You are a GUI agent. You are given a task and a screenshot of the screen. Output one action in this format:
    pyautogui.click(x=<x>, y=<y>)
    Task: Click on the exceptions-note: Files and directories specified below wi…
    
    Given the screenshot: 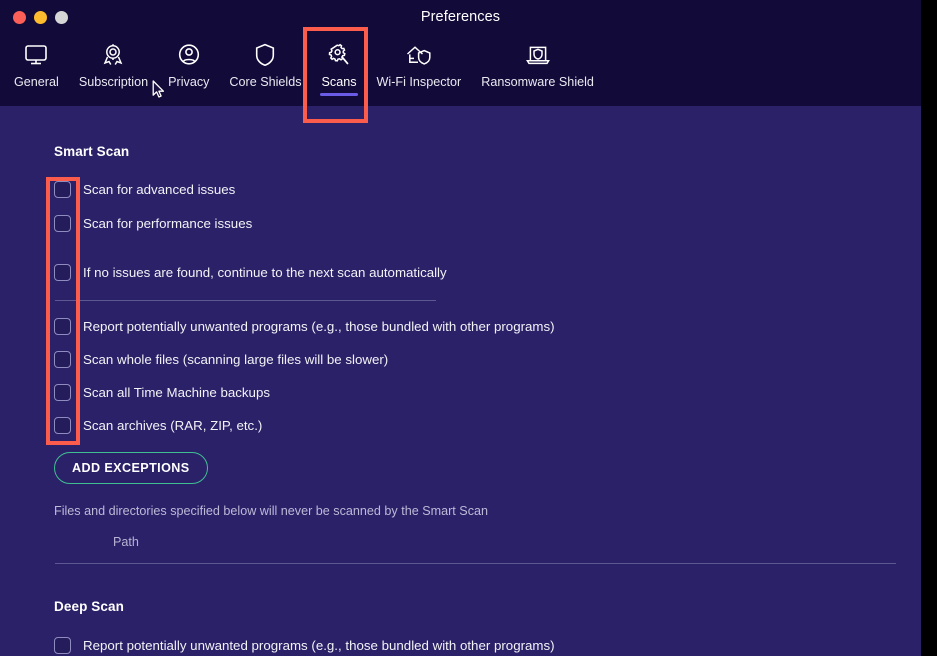 What is the action you would take?
    pyautogui.click(x=271, y=511)
    